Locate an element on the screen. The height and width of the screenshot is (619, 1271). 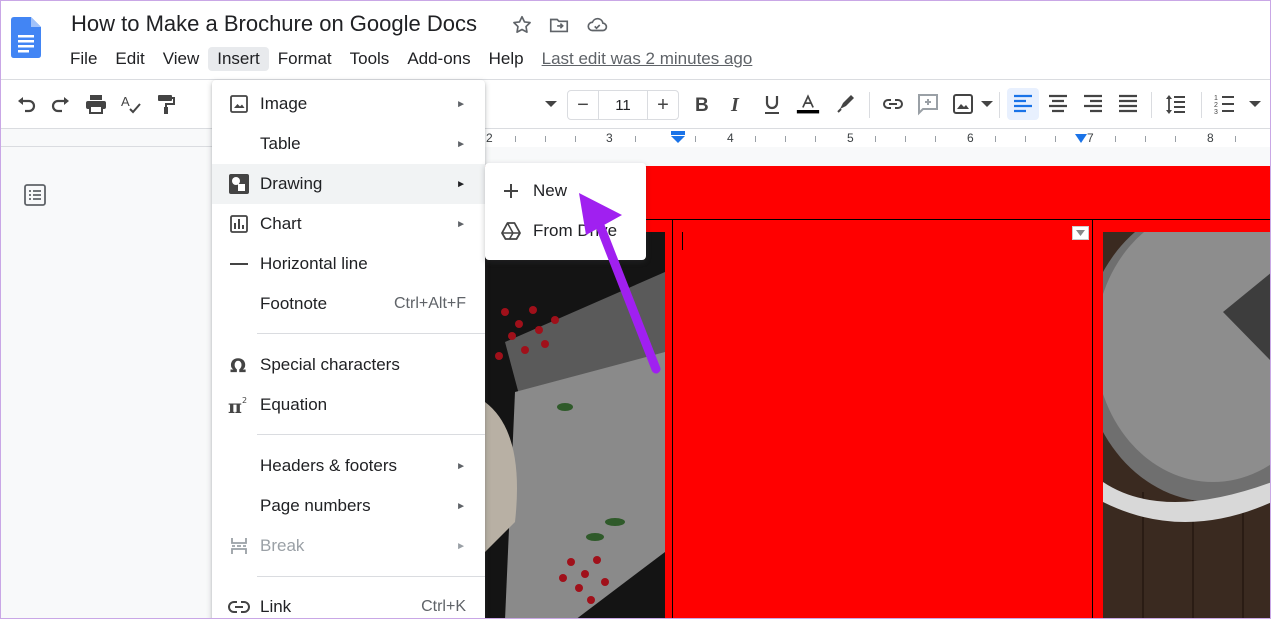
align-left-icon is located at coordinates (1023, 104).